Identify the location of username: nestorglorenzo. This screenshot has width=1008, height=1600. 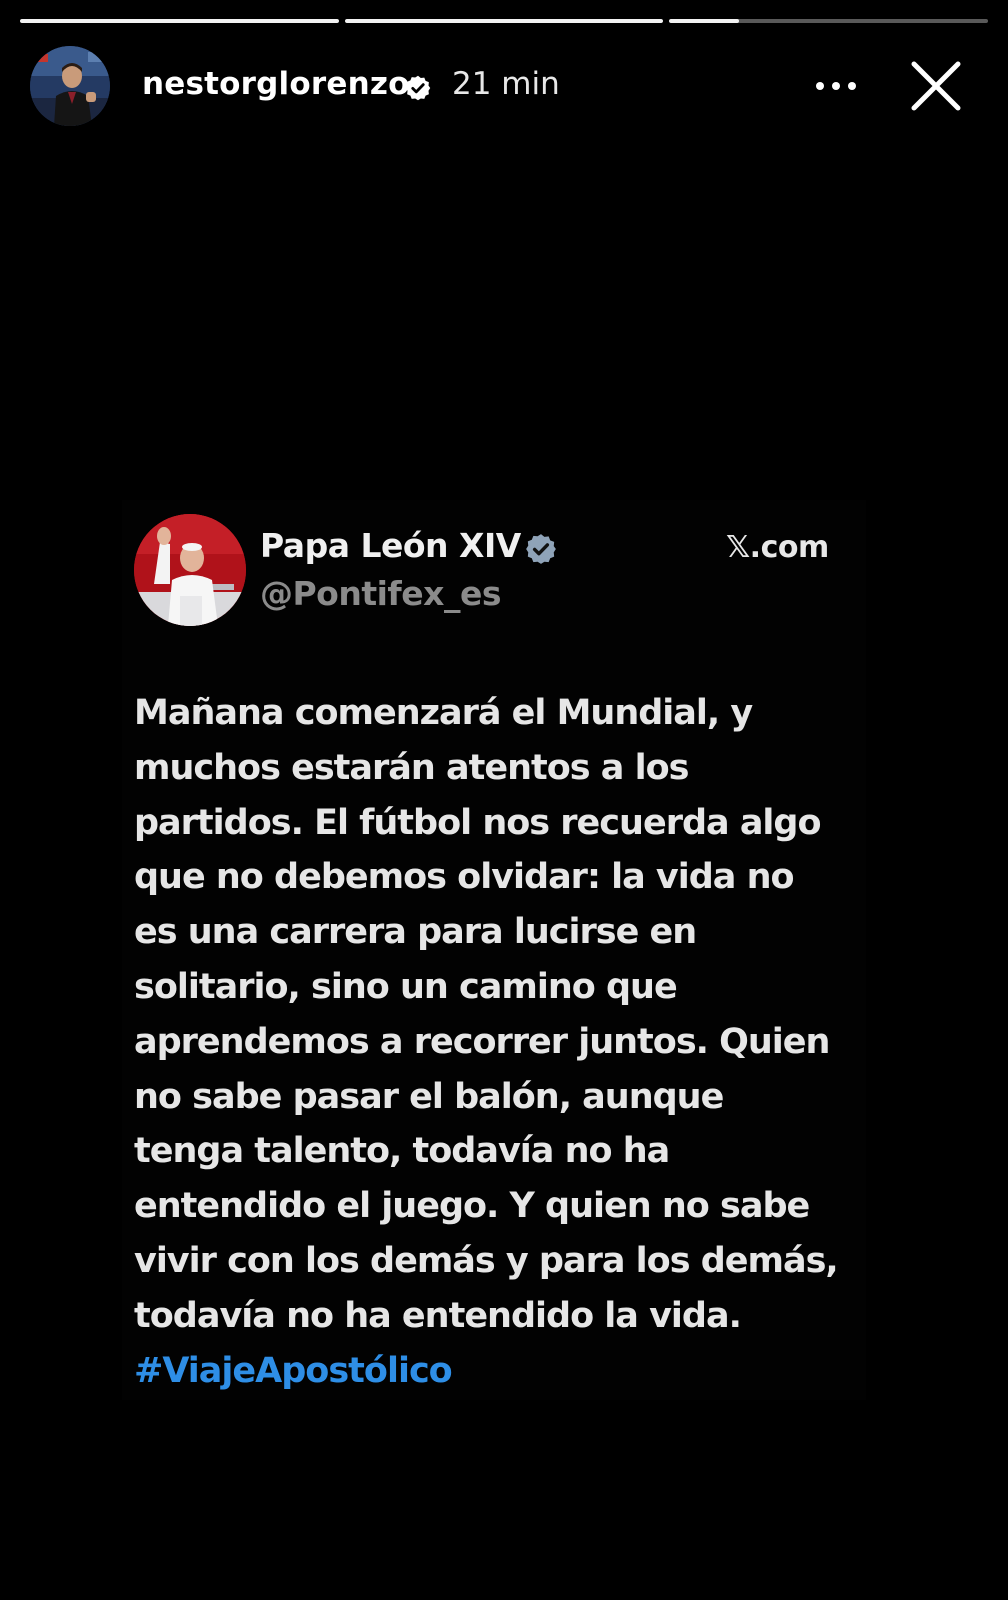
(276, 84).